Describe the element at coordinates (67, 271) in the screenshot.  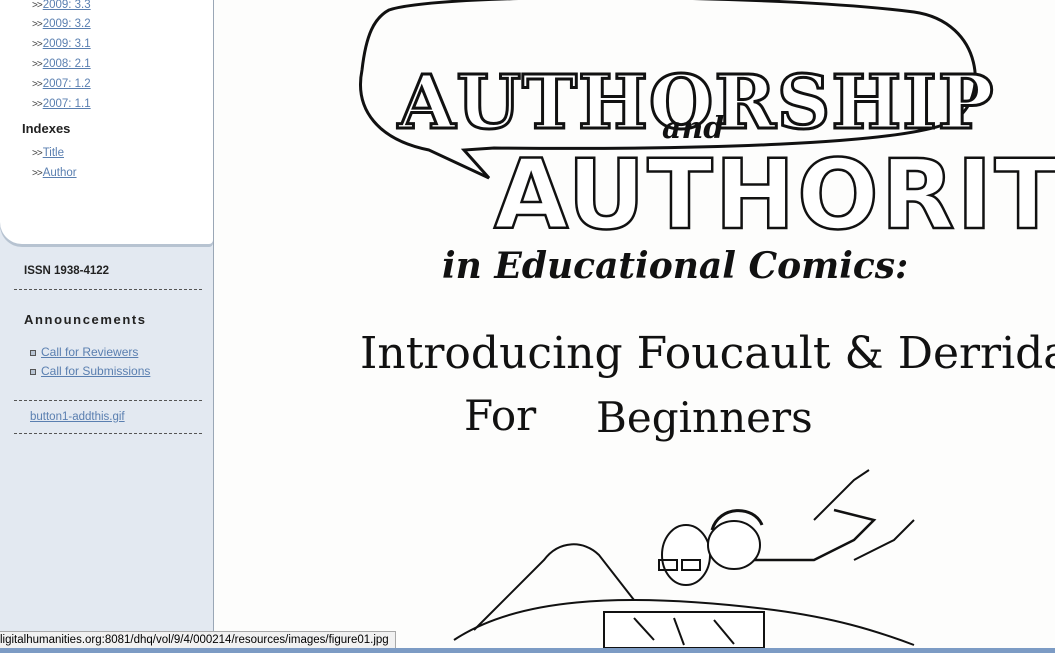
I see `issn-label: ISSN 1938-4122` at that location.